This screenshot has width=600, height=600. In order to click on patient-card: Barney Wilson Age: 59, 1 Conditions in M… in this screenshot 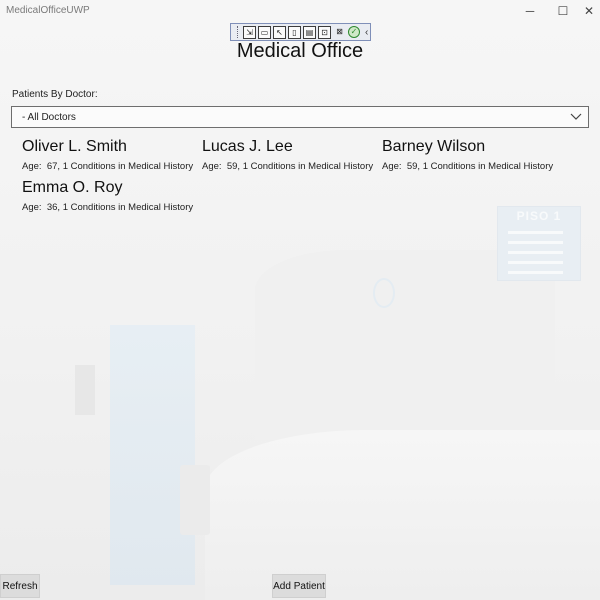, I will do `click(467, 155)`.